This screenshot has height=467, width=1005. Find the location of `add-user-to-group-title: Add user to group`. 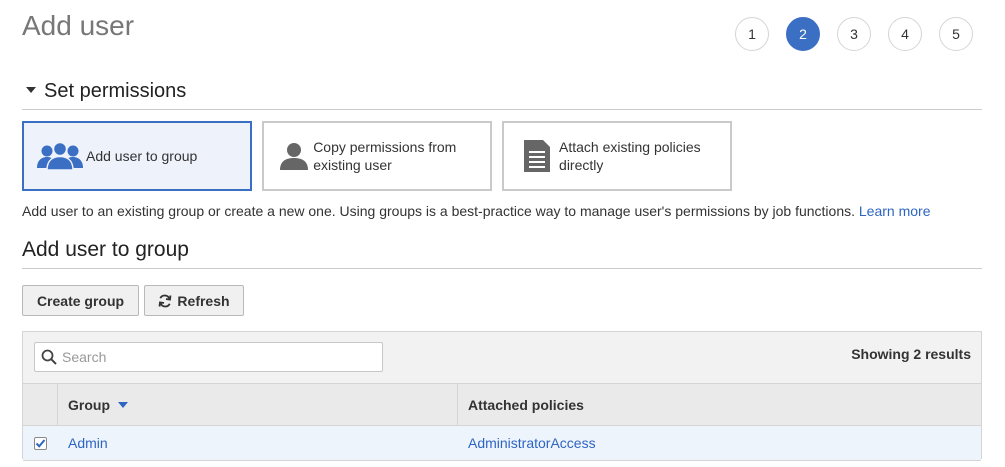

add-user-to-group-title: Add user to group is located at coordinates (105, 249).